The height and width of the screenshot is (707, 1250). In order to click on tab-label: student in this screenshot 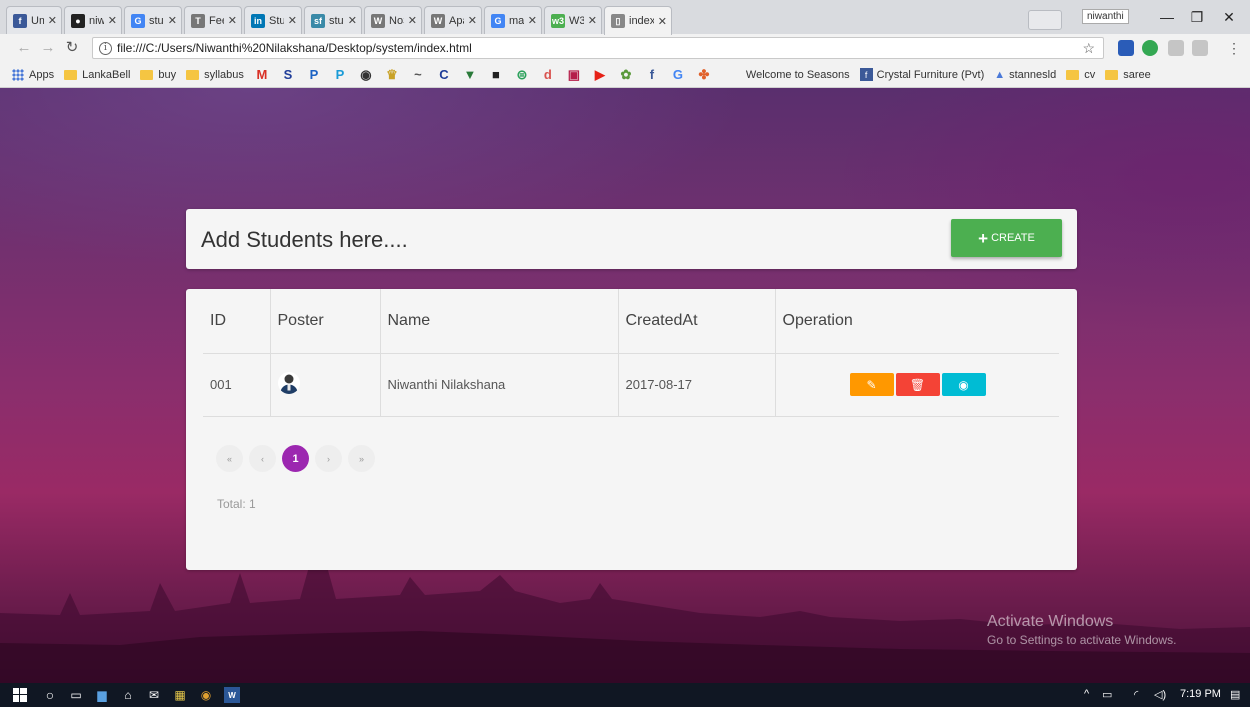, I will do `click(156, 20)`.